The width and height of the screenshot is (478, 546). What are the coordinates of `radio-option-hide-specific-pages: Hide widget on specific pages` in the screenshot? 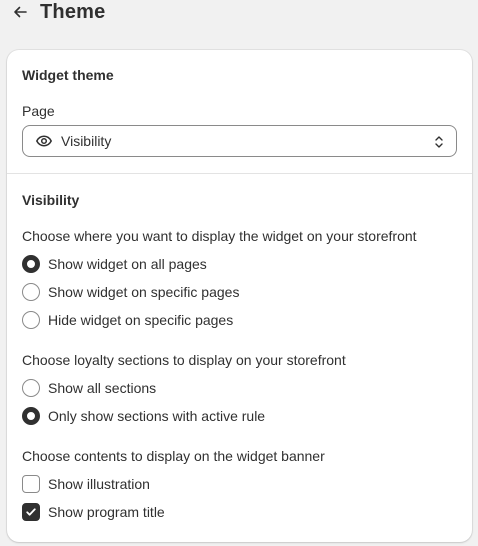 It's located at (127, 320).